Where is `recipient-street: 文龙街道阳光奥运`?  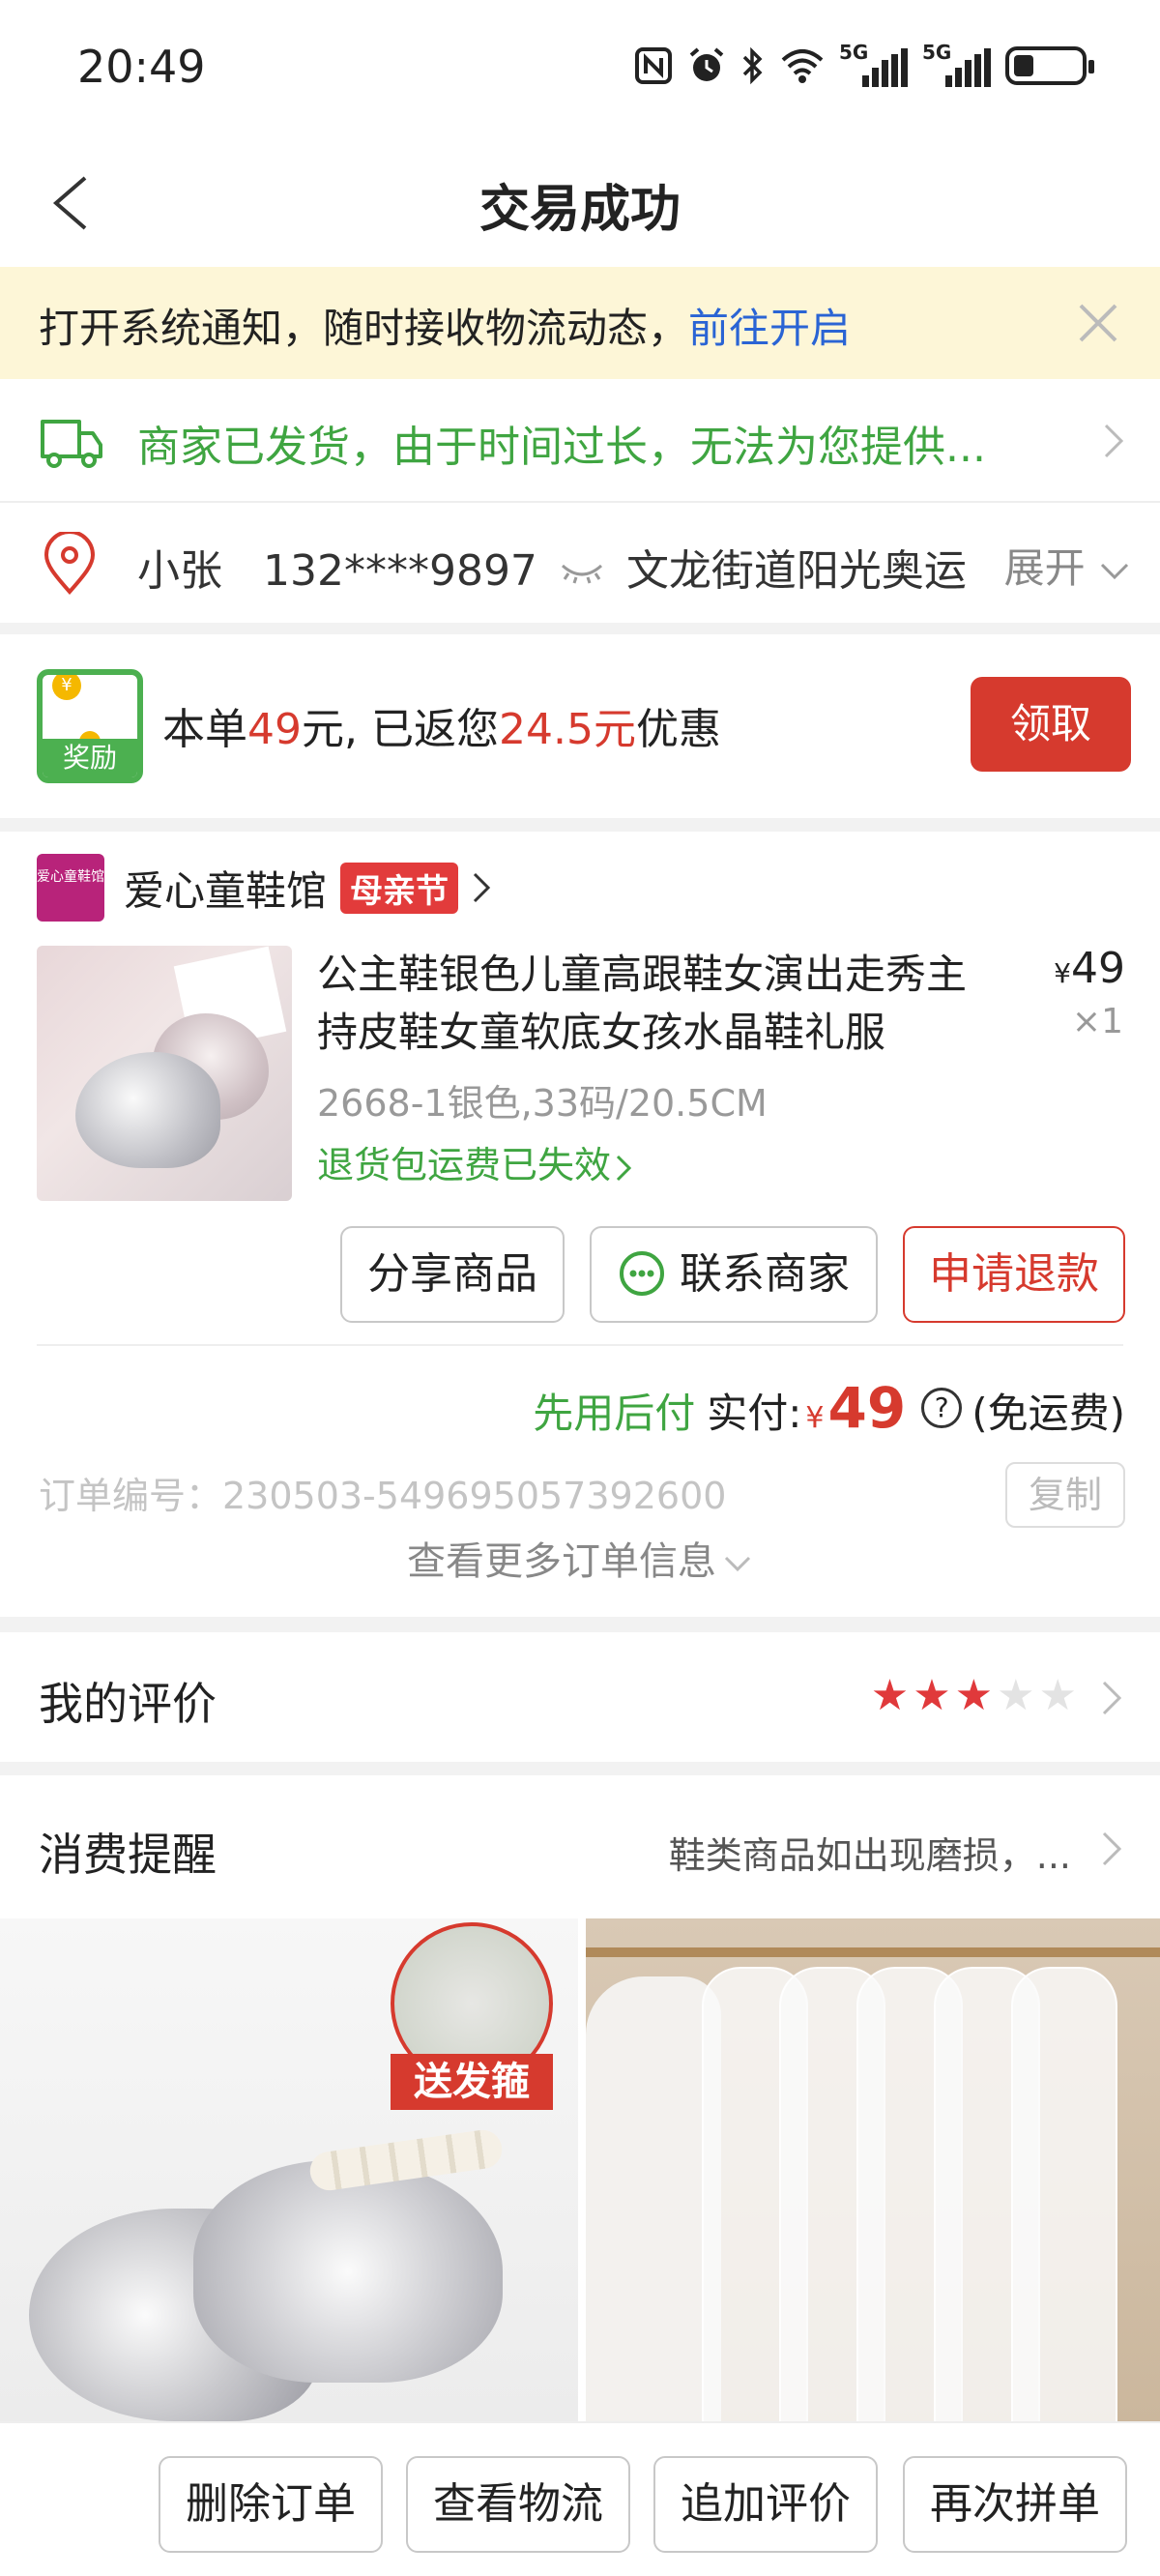
recipient-street: 文龙街道阳光奥运 is located at coordinates (796, 571).